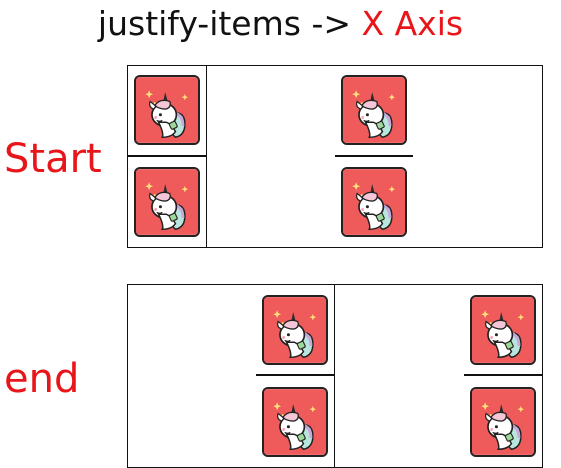 The height and width of the screenshot is (468, 561). What do you see at coordinates (42, 379) in the screenshot?
I see `row-label-end: end` at bounding box center [42, 379].